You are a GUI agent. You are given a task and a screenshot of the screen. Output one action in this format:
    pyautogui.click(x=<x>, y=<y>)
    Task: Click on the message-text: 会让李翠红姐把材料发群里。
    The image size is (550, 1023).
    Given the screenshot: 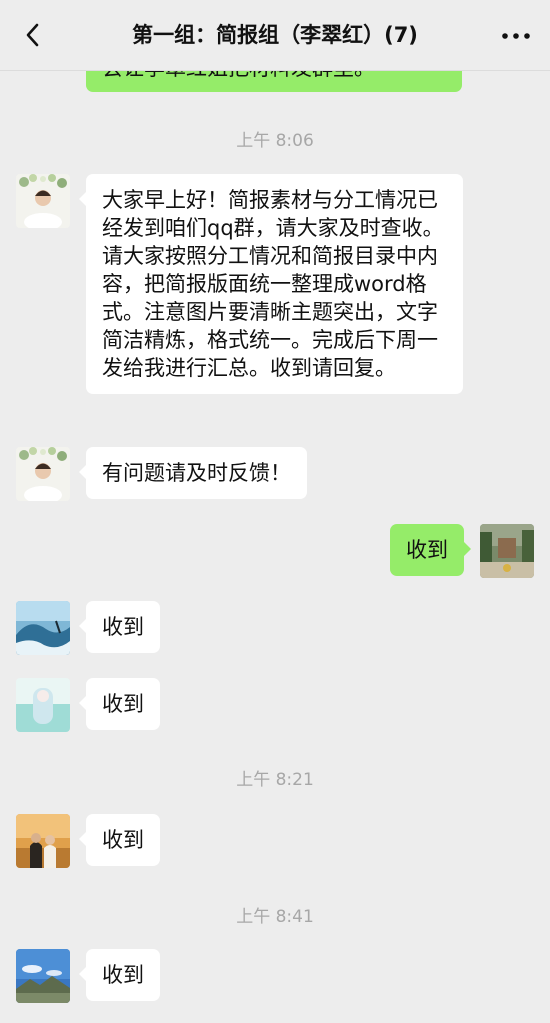 What is the action you would take?
    pyautogui.click(x=238, y=75)
    